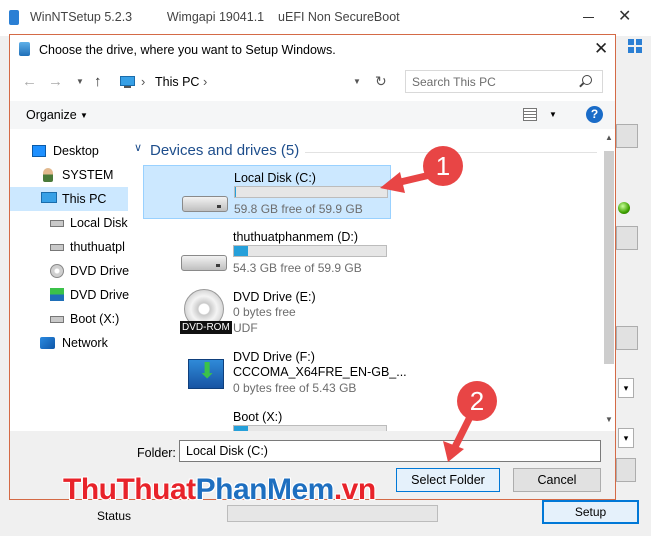 The image size is (651, 536). I want to click on select-folder-button: Select Folder, so click(448, 480).